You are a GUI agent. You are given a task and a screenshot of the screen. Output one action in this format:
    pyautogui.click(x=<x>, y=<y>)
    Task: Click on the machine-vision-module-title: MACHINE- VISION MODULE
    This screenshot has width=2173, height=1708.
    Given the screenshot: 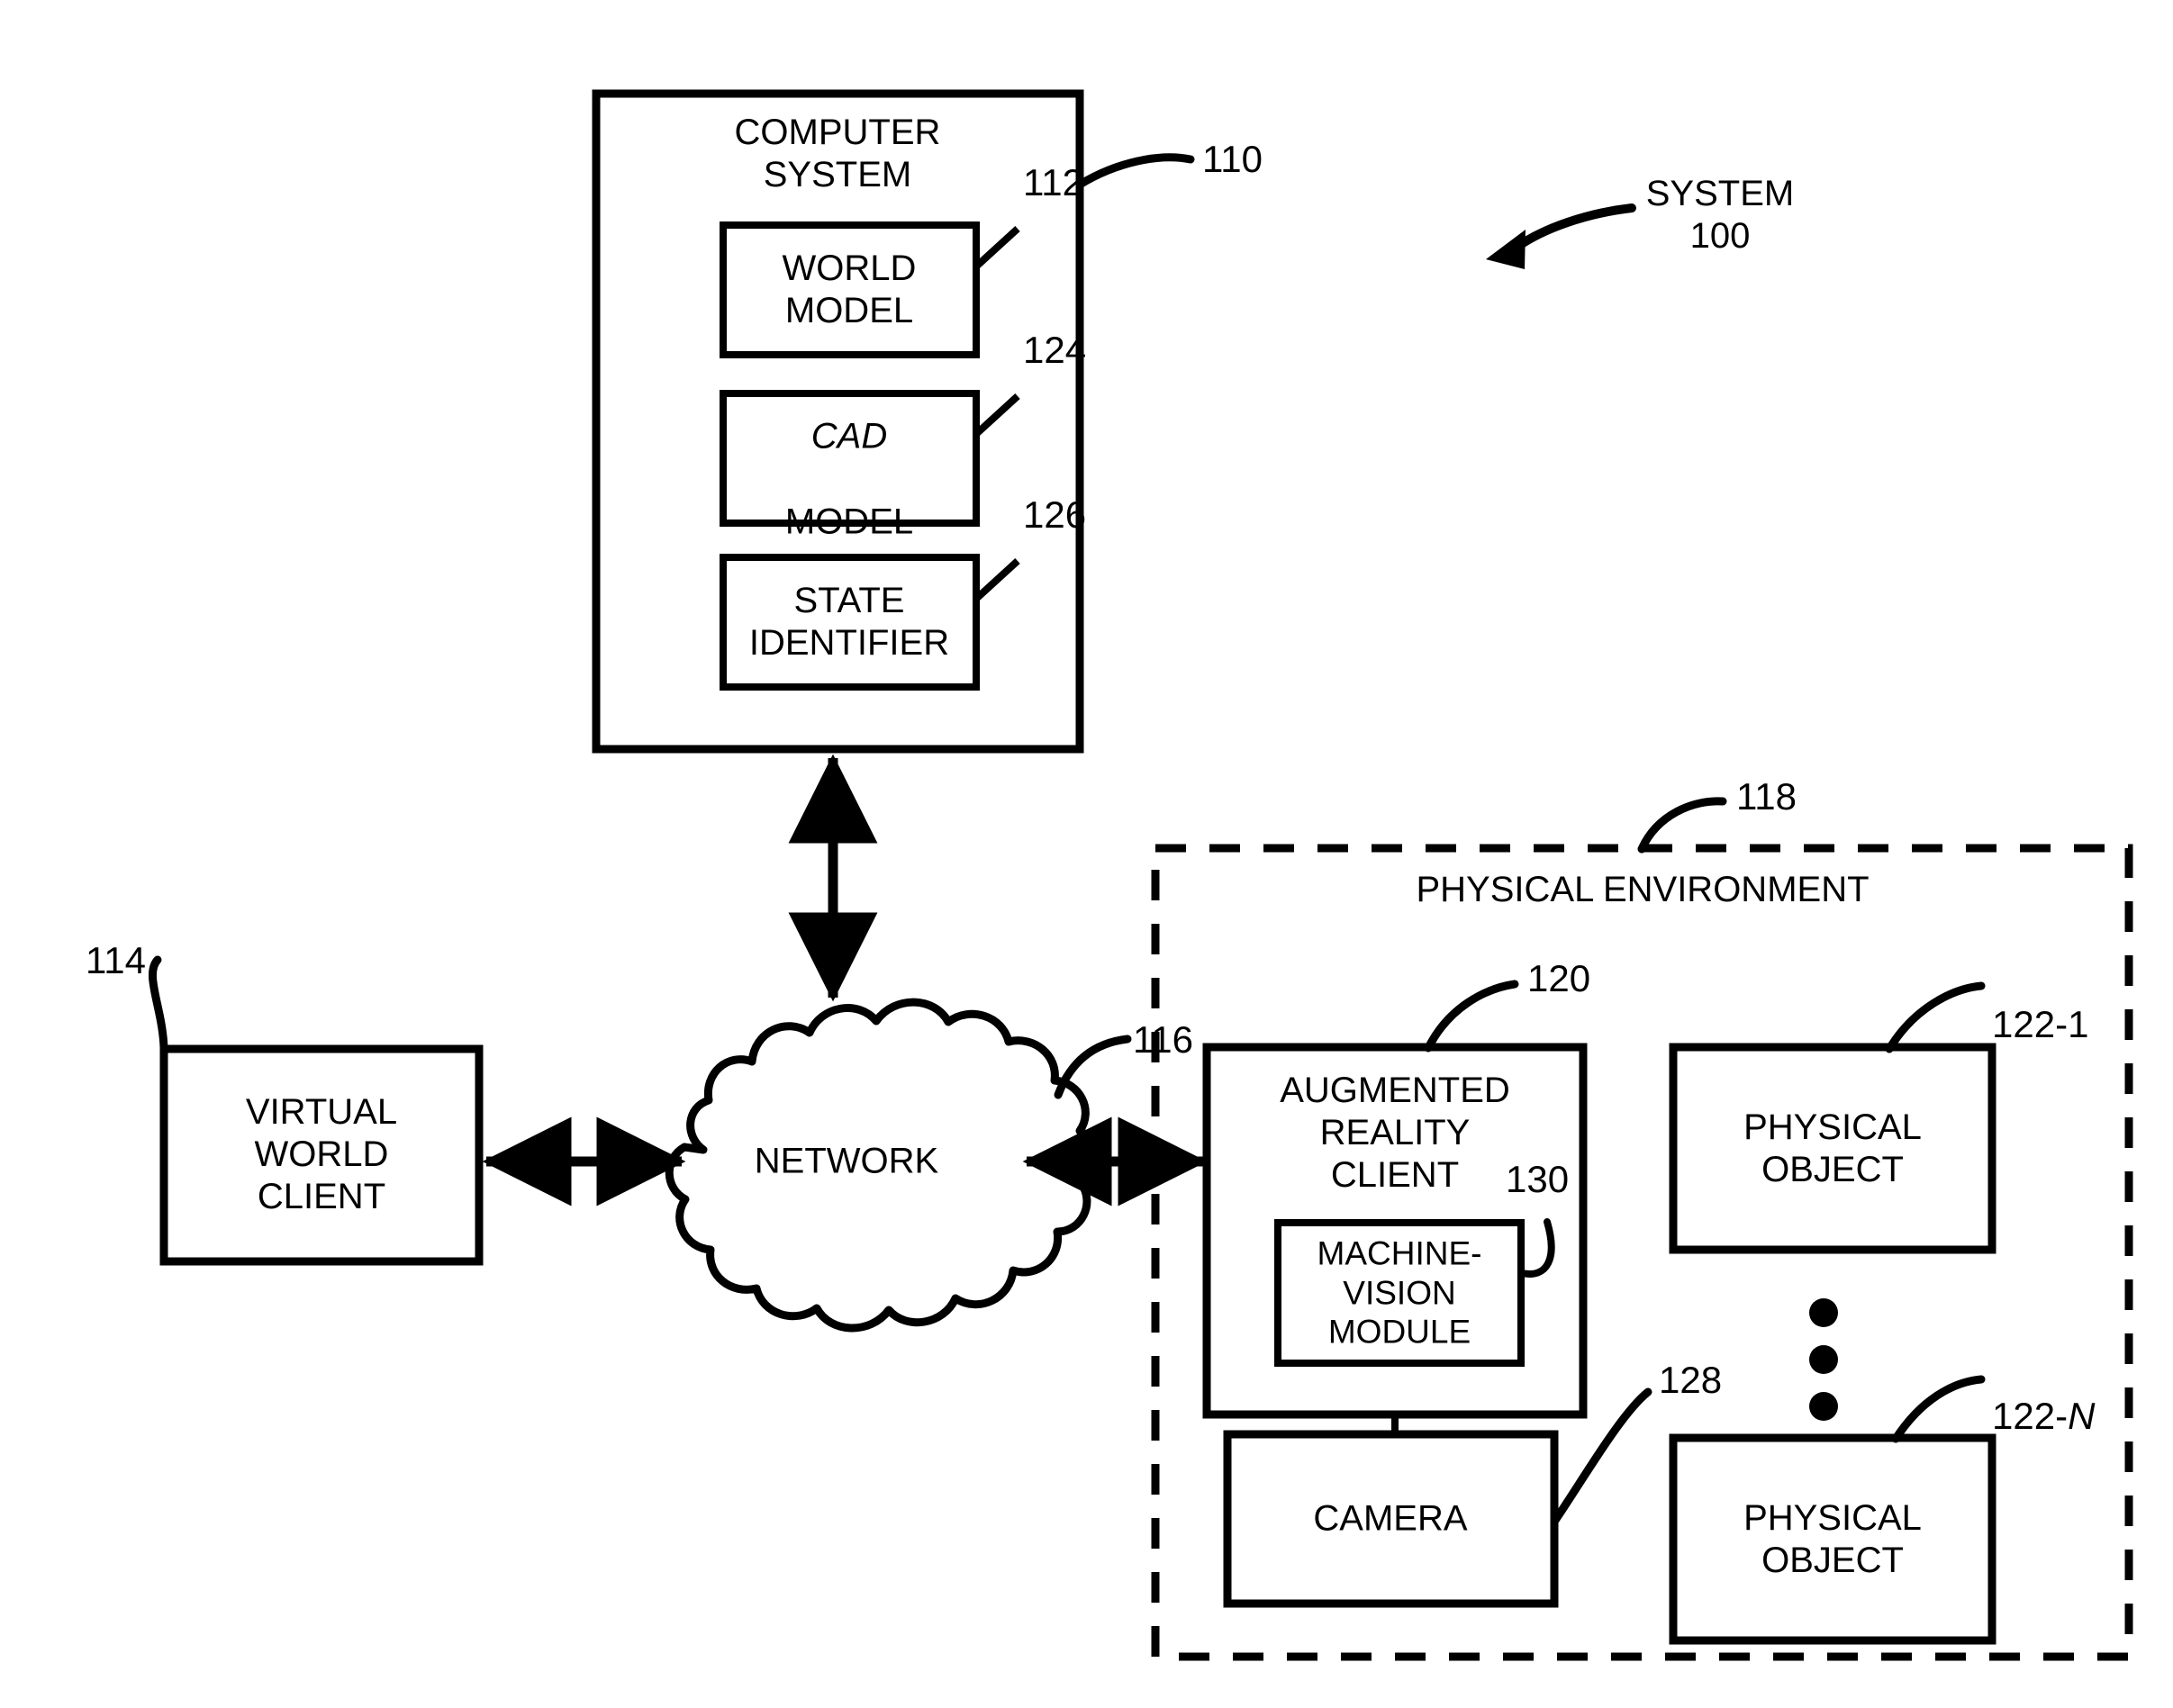 What is the action you would take?
    pyautogui.click(x=1399, y=1292)
    